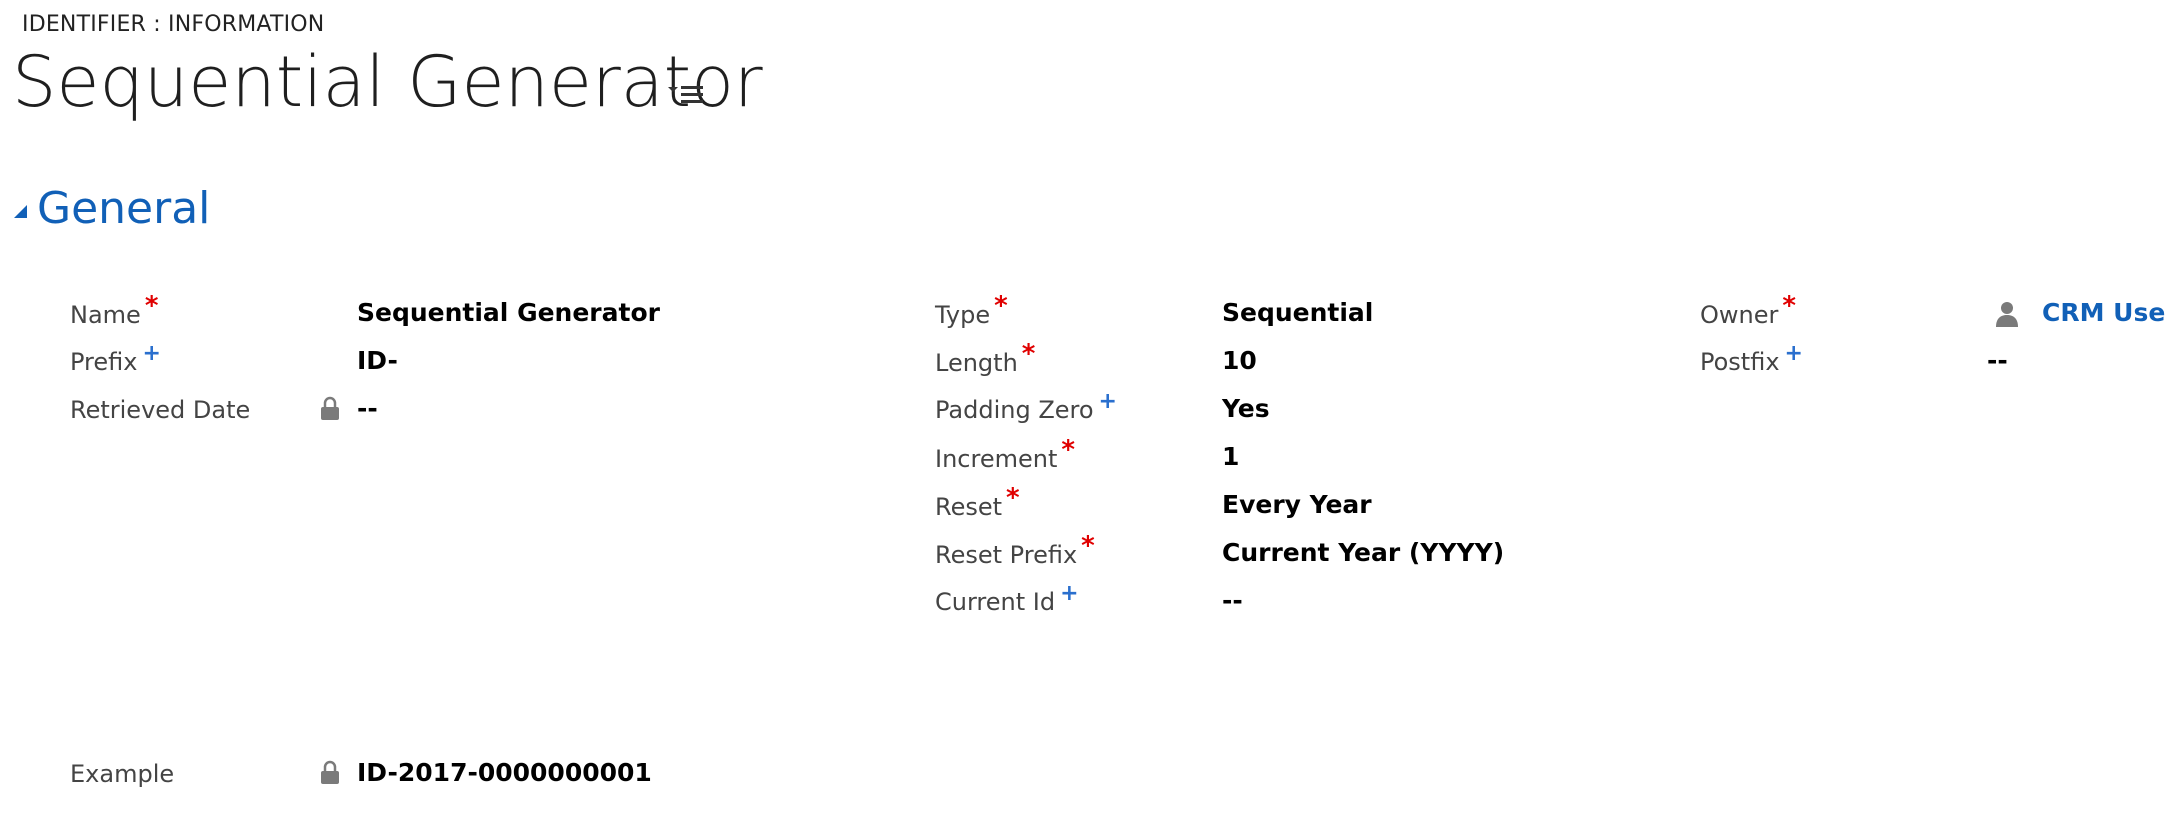  What do you see at coordinates (1748, 310) in the screenshot?
I see `field-label-owner: Owner *` at bounding box center [1748, 310].